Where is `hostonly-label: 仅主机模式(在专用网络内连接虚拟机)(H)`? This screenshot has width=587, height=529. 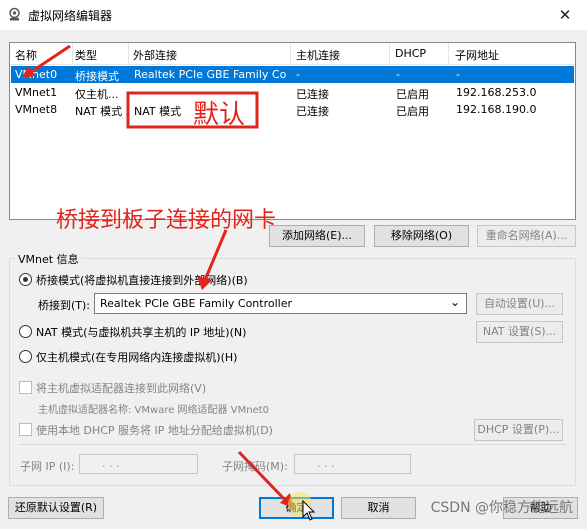
hostonly-label: 仅主机模式(在专用网络内连接虚拟机)(H) is located at coordinates (136, 357).